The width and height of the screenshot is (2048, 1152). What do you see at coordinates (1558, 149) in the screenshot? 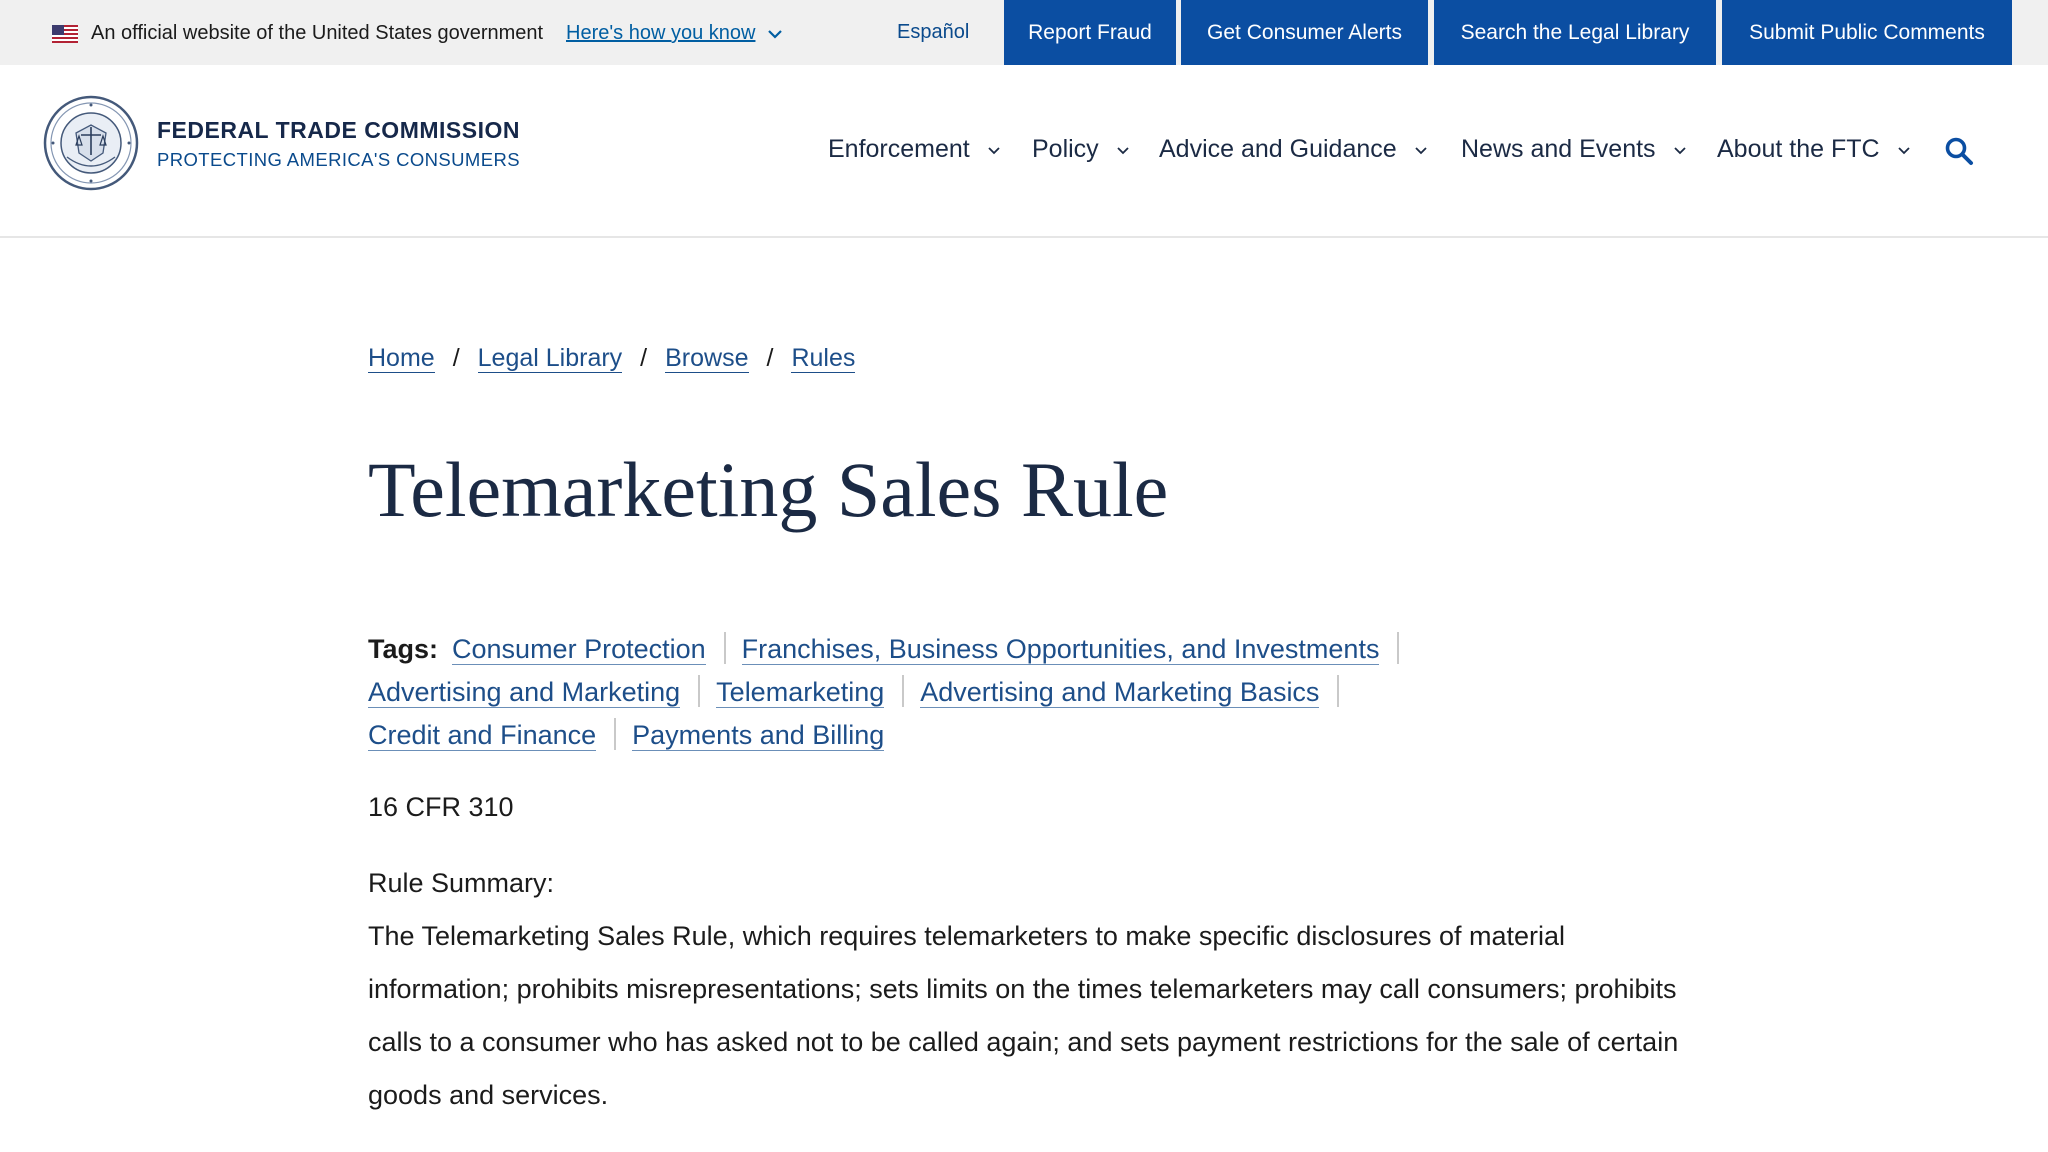
I see `nav-label: News and Events` at bounding box center [1558, 149].